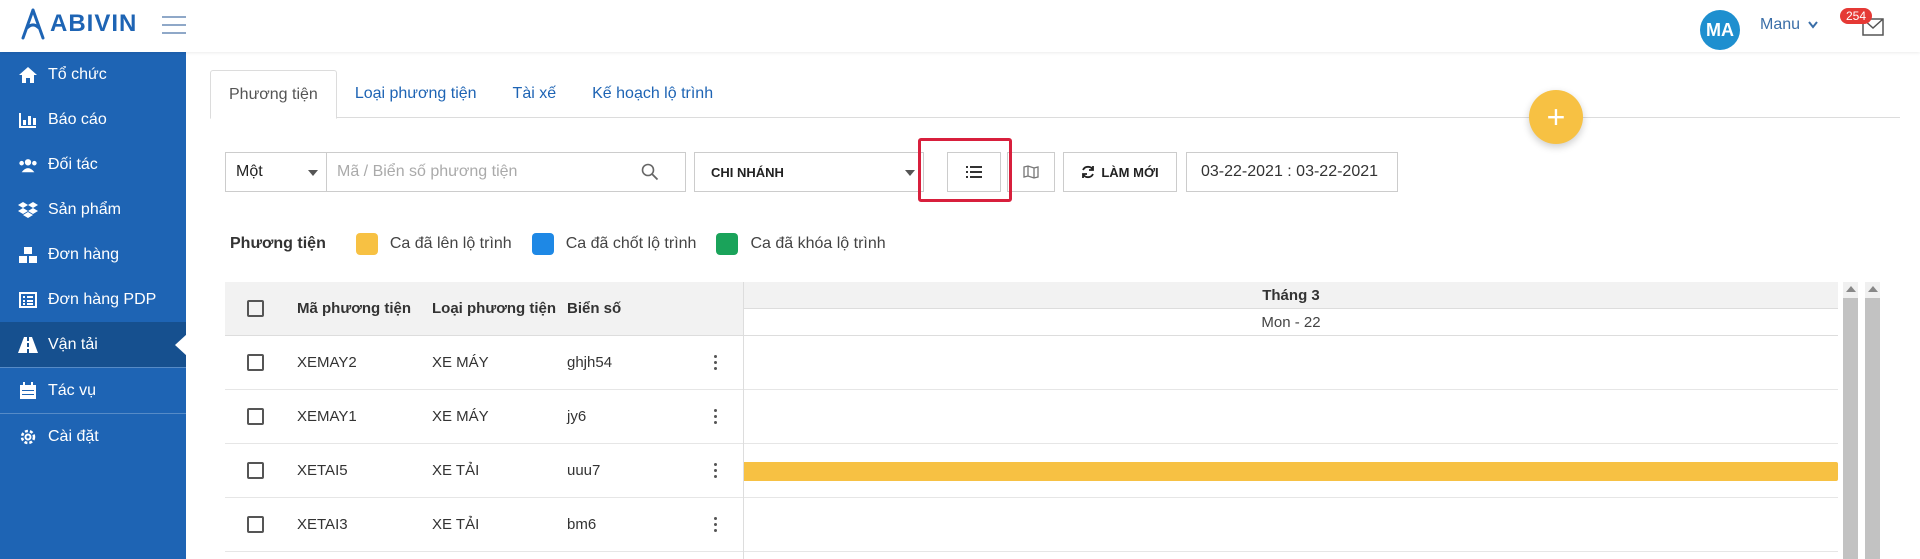 The image size is (1920, 559). I want to click on tab-loai-phuong-tien: Loại phương tiện, so click(416, 94).